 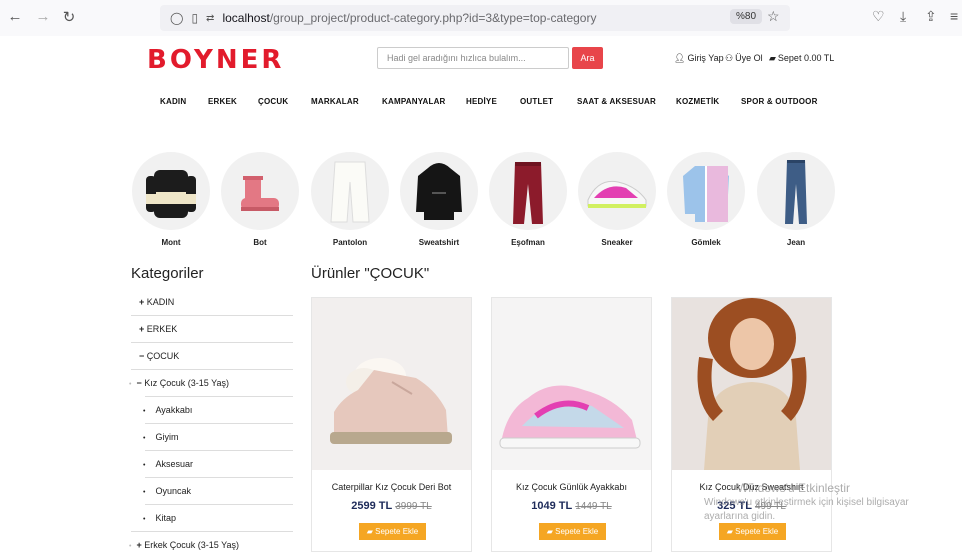 What do you see at coordinates (414, 101) in the screenshot?
I see `nav-kampanyalar: KAMPANYALAR` at bounding box center [414, 101].